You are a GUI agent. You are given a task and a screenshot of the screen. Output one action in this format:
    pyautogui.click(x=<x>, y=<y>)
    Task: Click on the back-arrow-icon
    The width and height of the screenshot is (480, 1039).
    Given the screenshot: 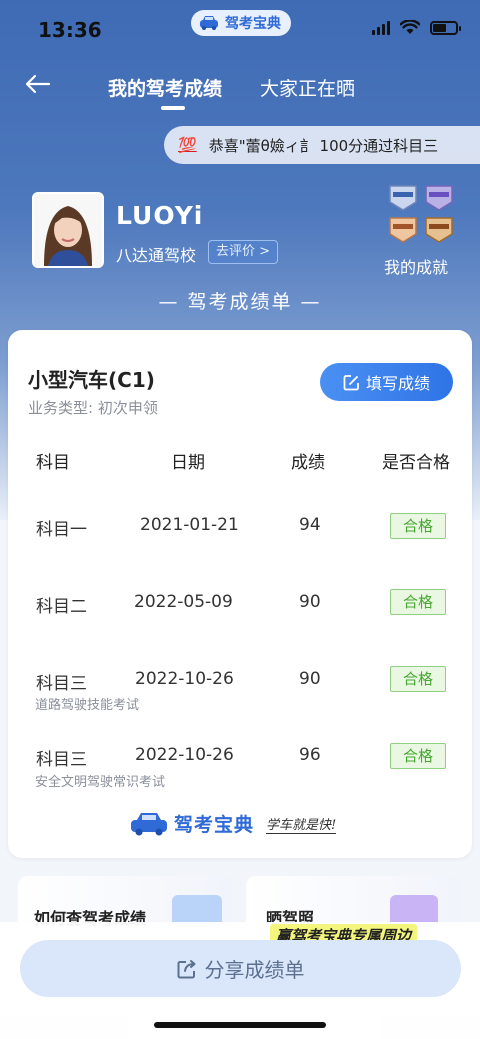 What is the action you would take?
    pyautogui.click(x=38, y=84)
    